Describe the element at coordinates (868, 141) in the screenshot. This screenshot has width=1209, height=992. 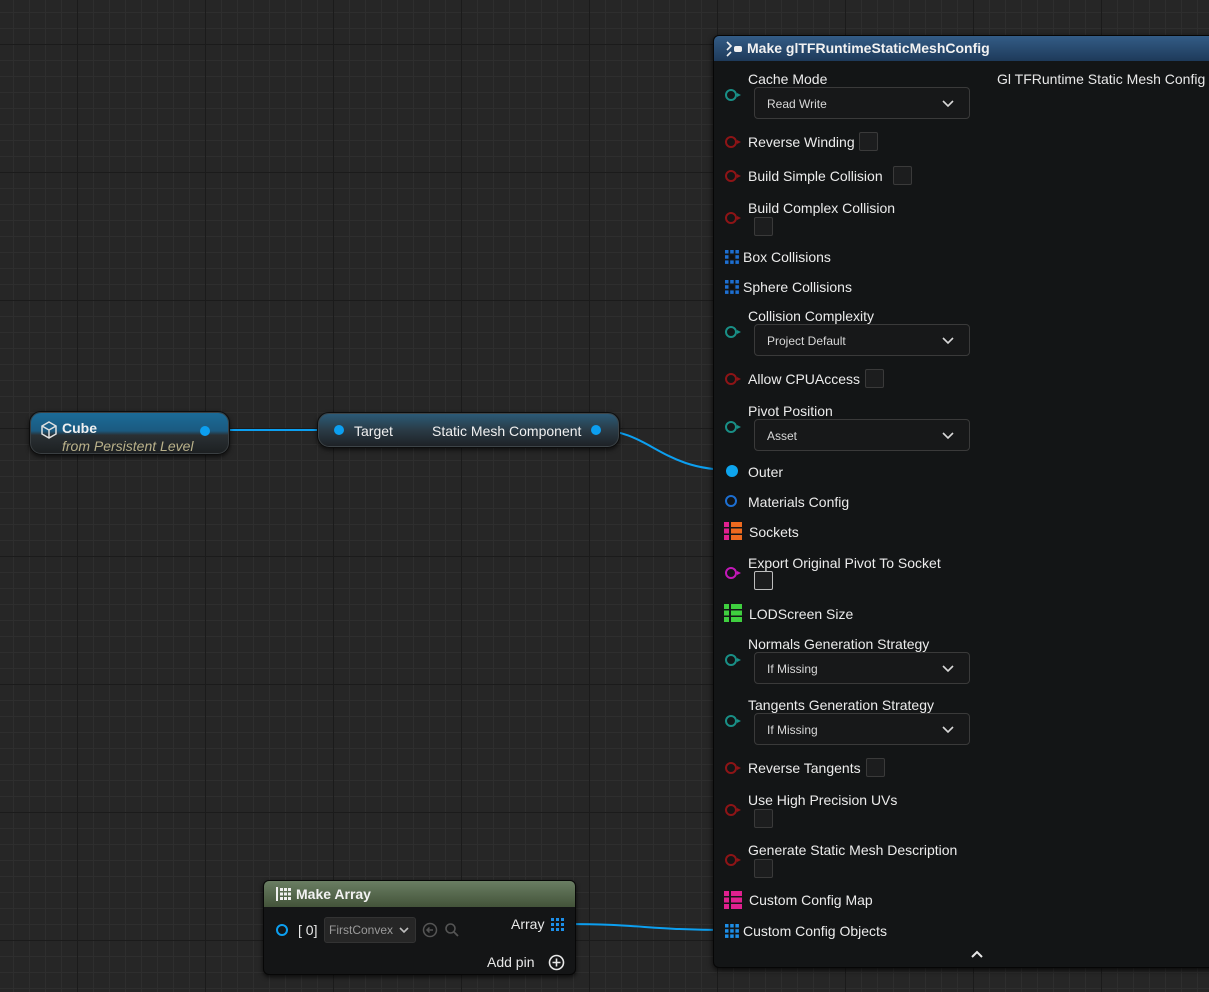
I see `reverse-winding-checkbox` at that location.